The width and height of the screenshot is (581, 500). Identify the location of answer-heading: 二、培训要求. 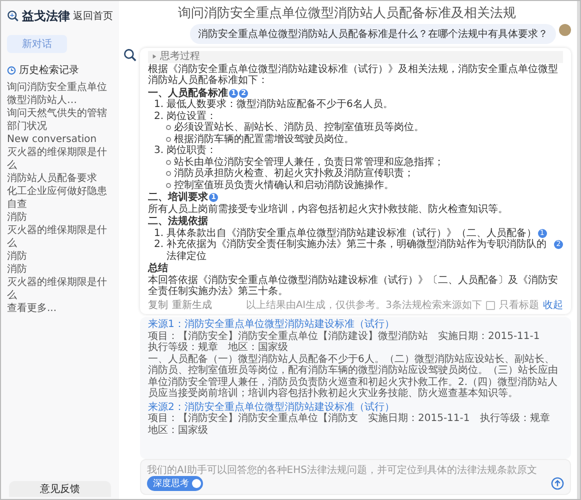
(178, 197).